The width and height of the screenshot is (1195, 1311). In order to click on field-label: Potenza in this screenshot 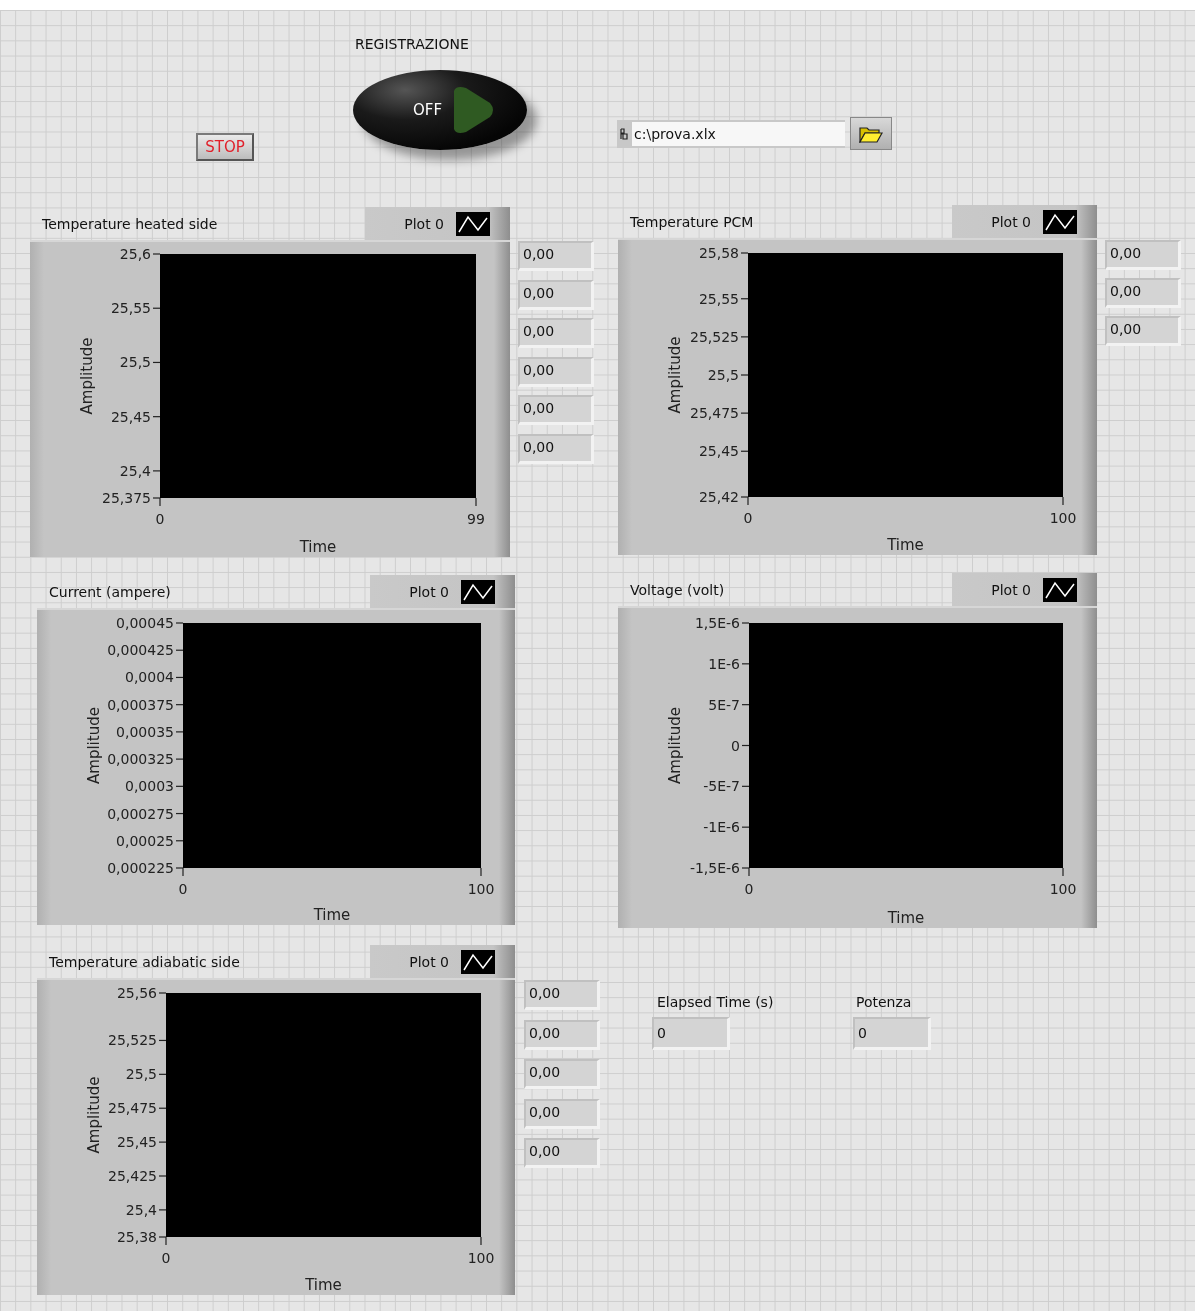, I will do `click(884, 1002)`.